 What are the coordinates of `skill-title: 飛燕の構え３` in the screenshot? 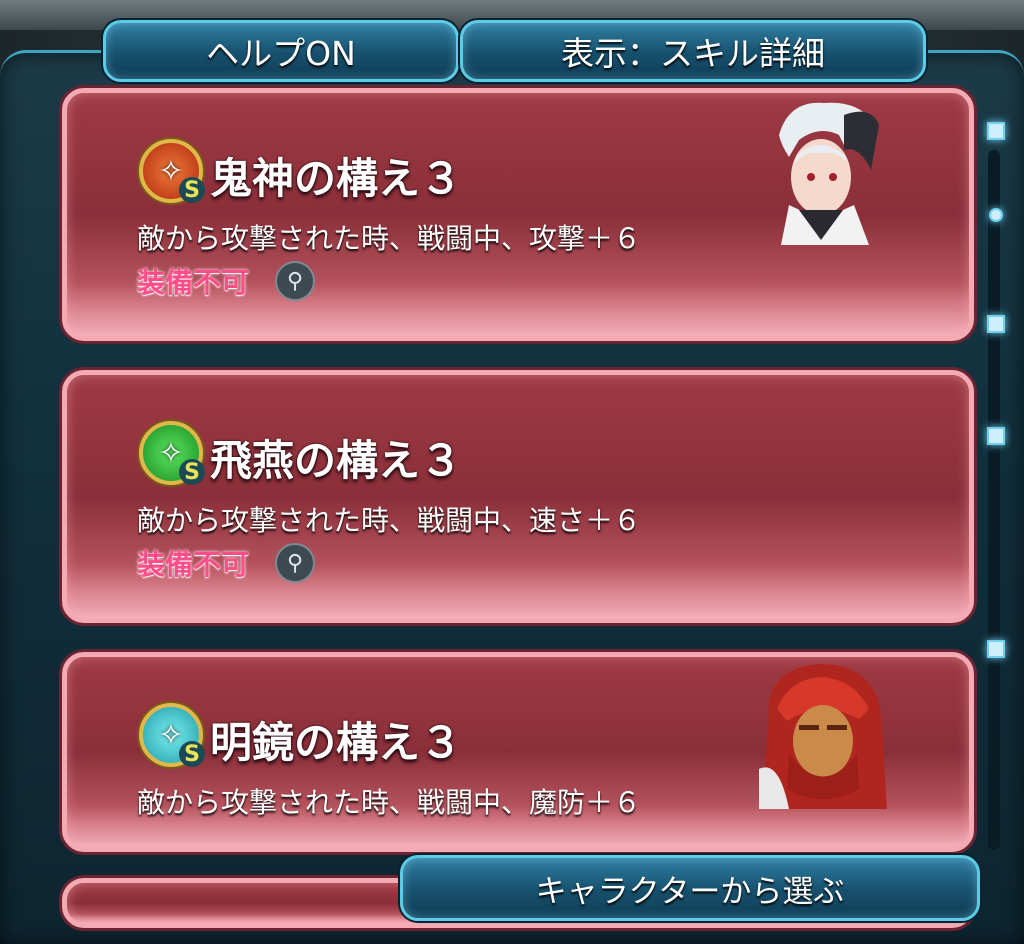 It's located at (336, 460).